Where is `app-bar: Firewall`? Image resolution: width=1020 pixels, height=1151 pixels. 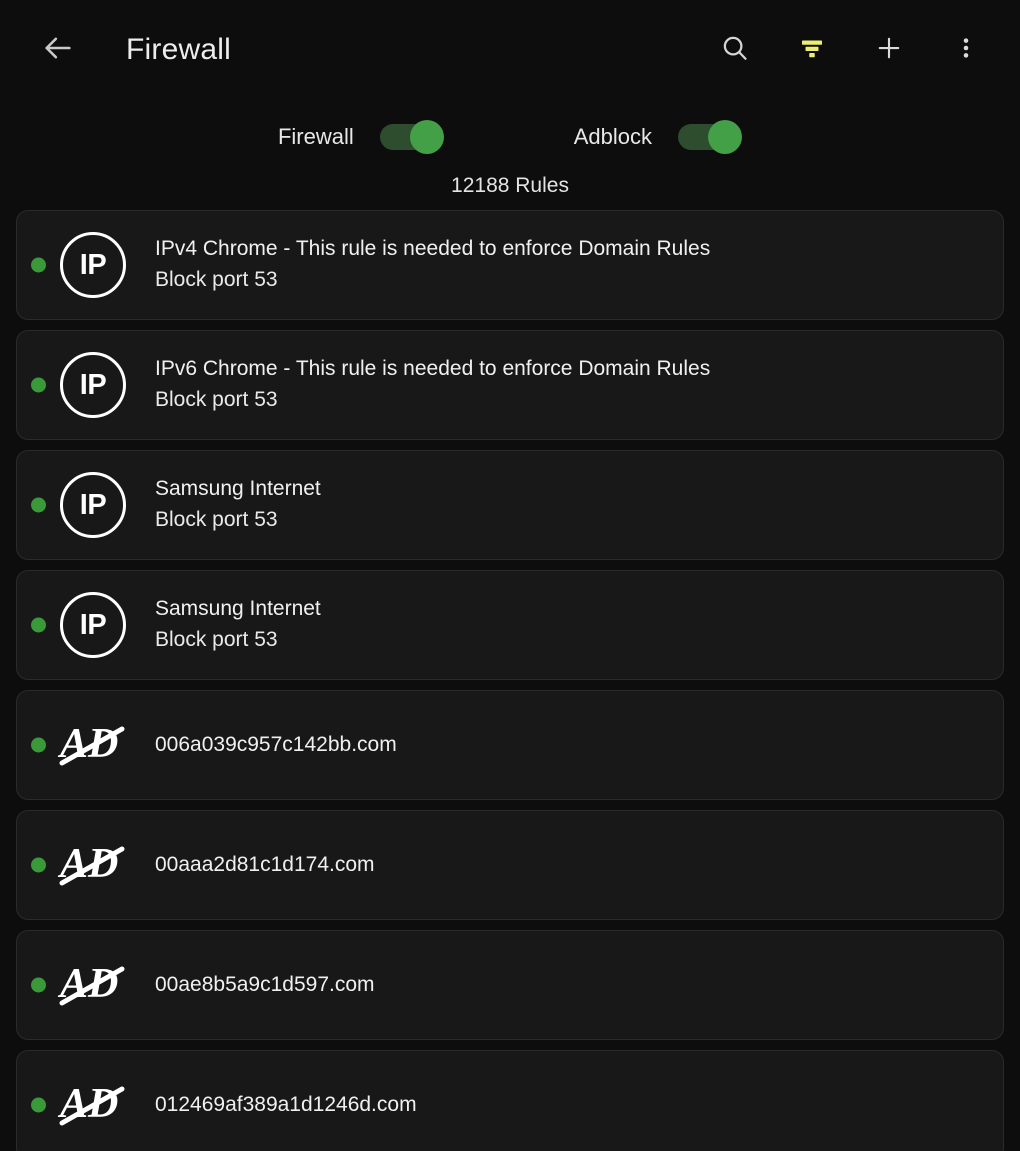
app-bar: Firewall is located at coordinates (510, 50).